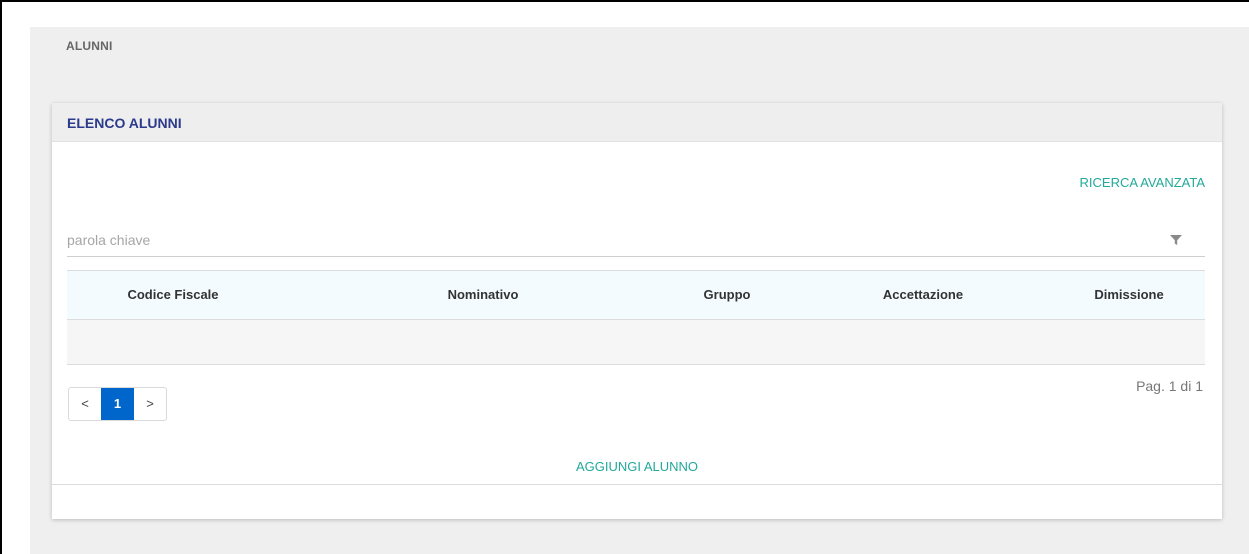  I want to click on column-header-codice-fiscale: Codice Fiscale, so click(172, 294).